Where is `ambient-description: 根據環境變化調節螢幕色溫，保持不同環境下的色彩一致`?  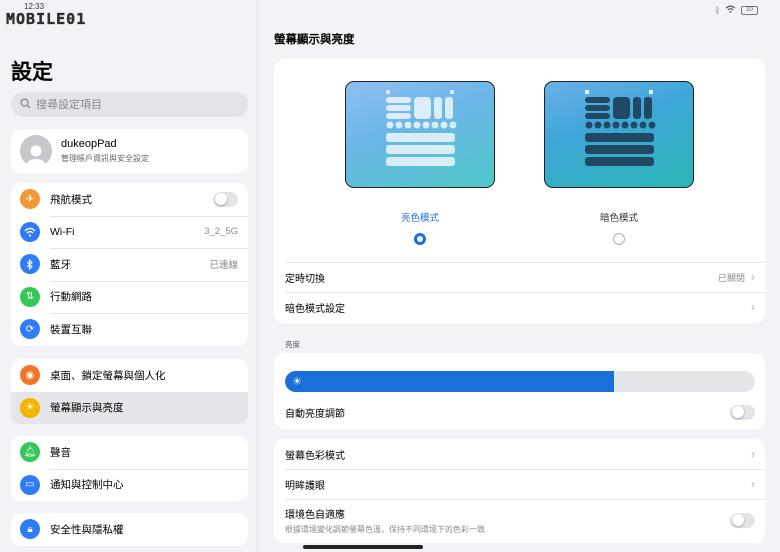 ambient-description: 根據環境變化調節螢幕色溫，保持不同環境下的色彩一致 is located at coordinates (385, 529).